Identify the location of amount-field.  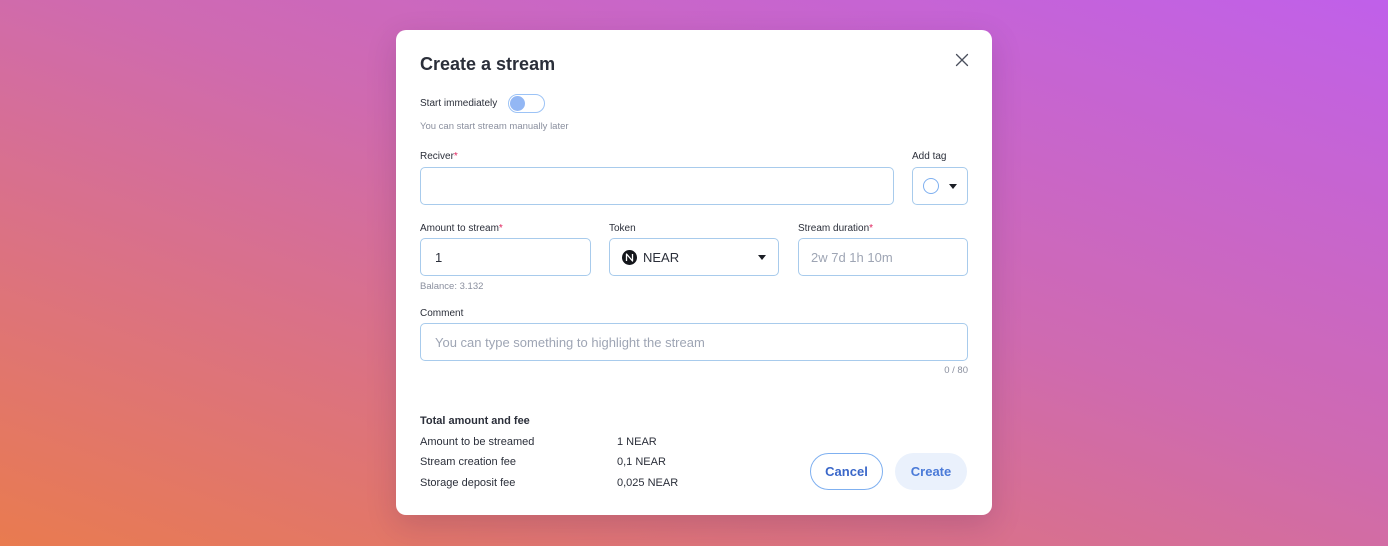
(505, 257).